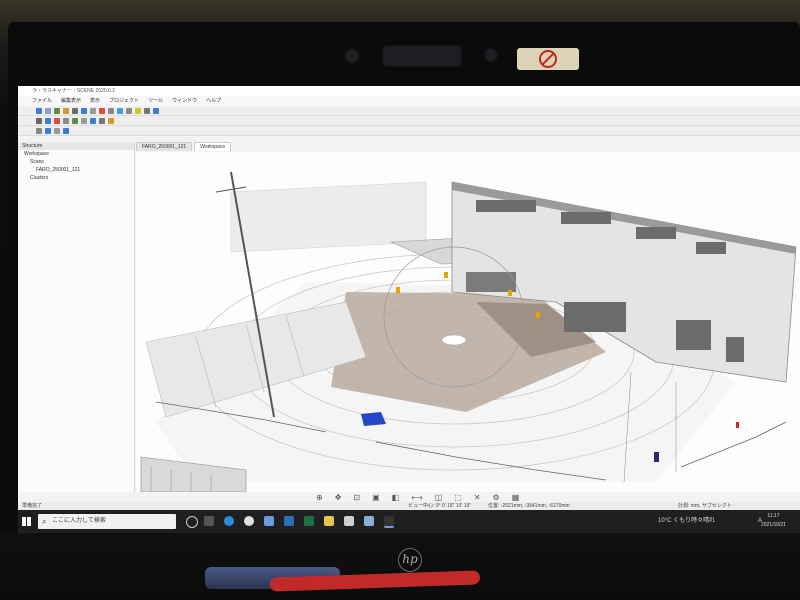 This screenshot has width=800, height=600. I want to click on clock-time: 11:17, so click(773, 516).